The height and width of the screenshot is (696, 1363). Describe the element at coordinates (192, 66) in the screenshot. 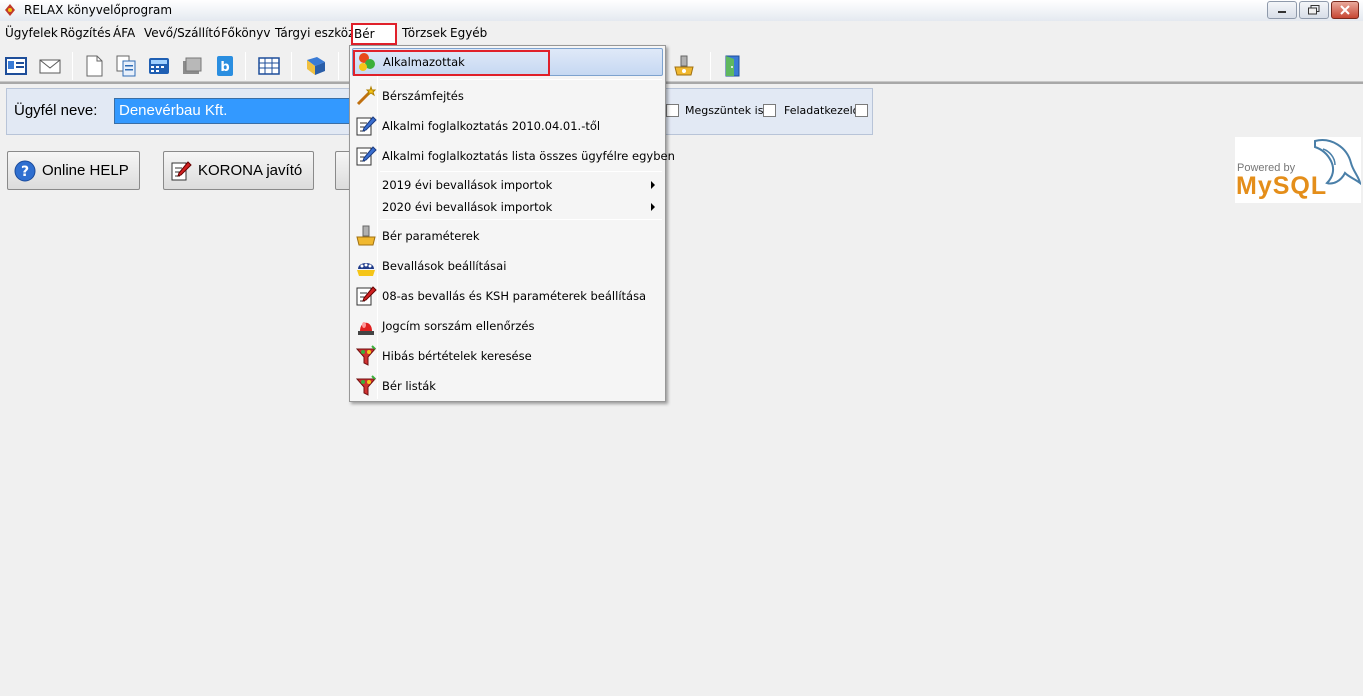

I see `folder-gray-icon` at that location.